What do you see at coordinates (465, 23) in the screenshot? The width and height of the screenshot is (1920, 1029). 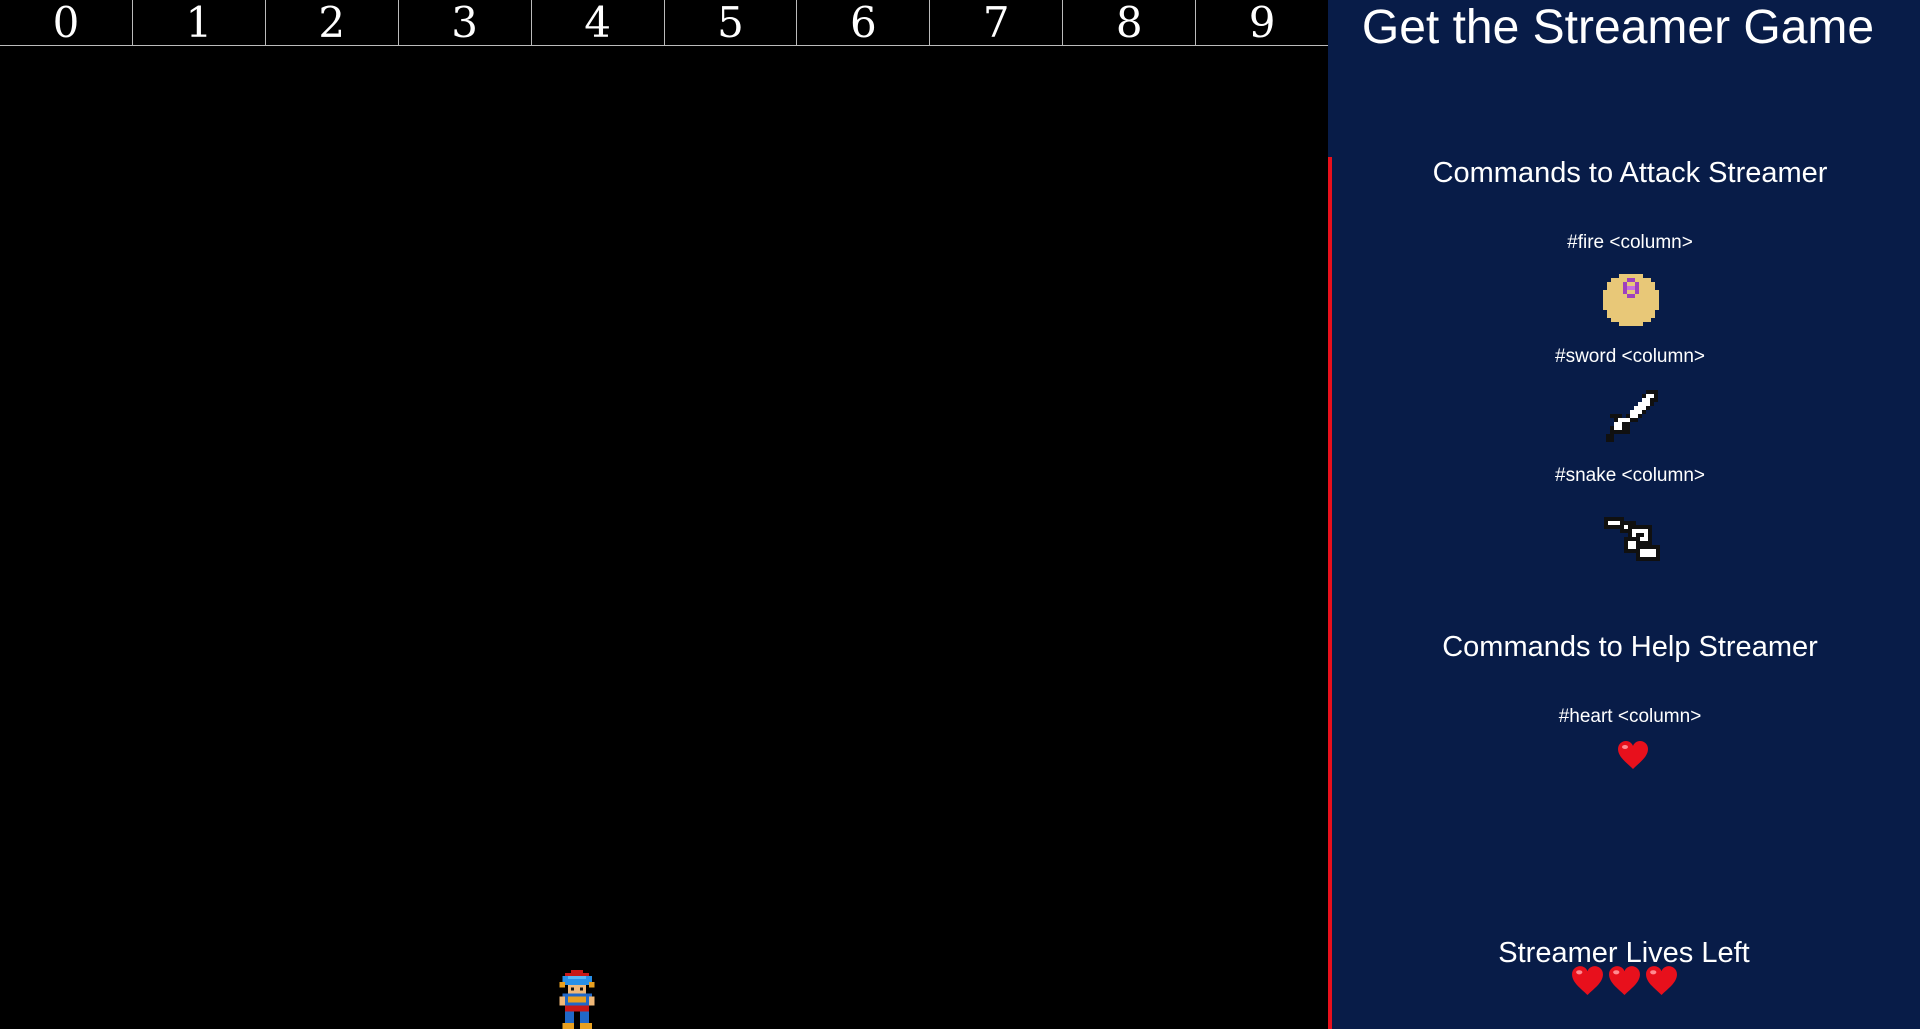 I see `column-label-3: 3` at bounding box center [465, 23].